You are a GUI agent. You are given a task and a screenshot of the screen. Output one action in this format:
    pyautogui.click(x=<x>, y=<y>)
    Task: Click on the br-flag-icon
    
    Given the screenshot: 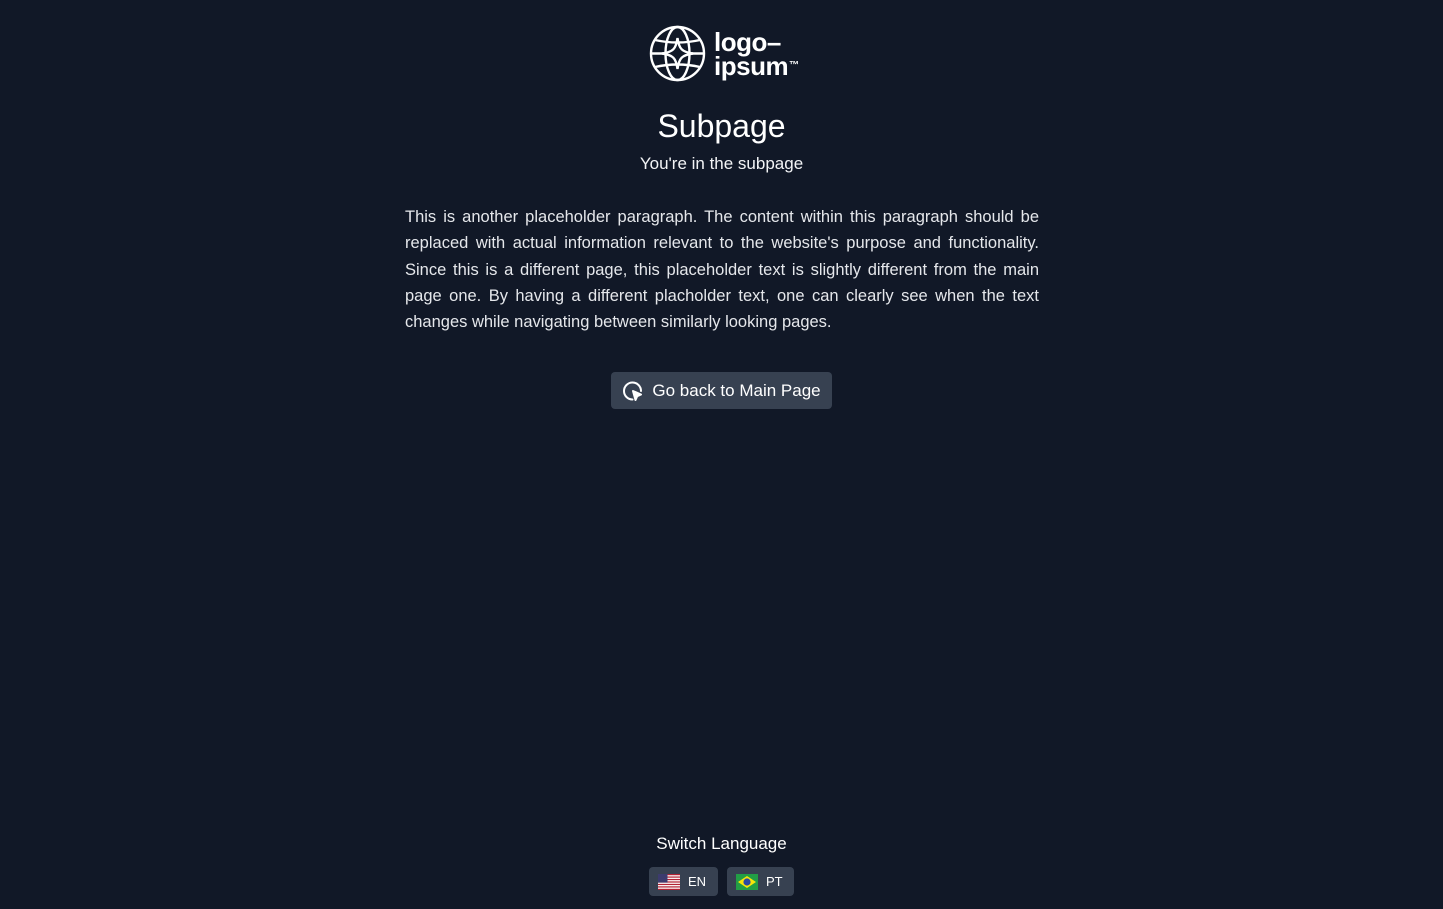 What is the action you would take?
    pyautogui.click(x=747, y=881)
    